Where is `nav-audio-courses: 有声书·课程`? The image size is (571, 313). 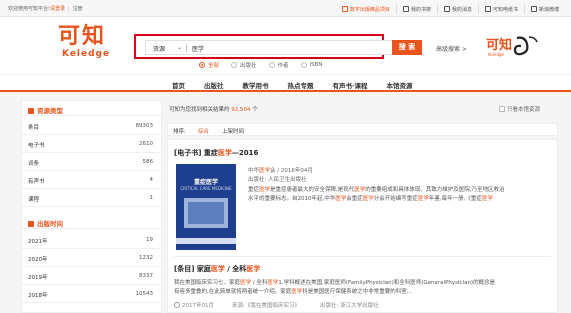
nav-audio-courses: 有声书·课程 is located at coordinates (350, 85).